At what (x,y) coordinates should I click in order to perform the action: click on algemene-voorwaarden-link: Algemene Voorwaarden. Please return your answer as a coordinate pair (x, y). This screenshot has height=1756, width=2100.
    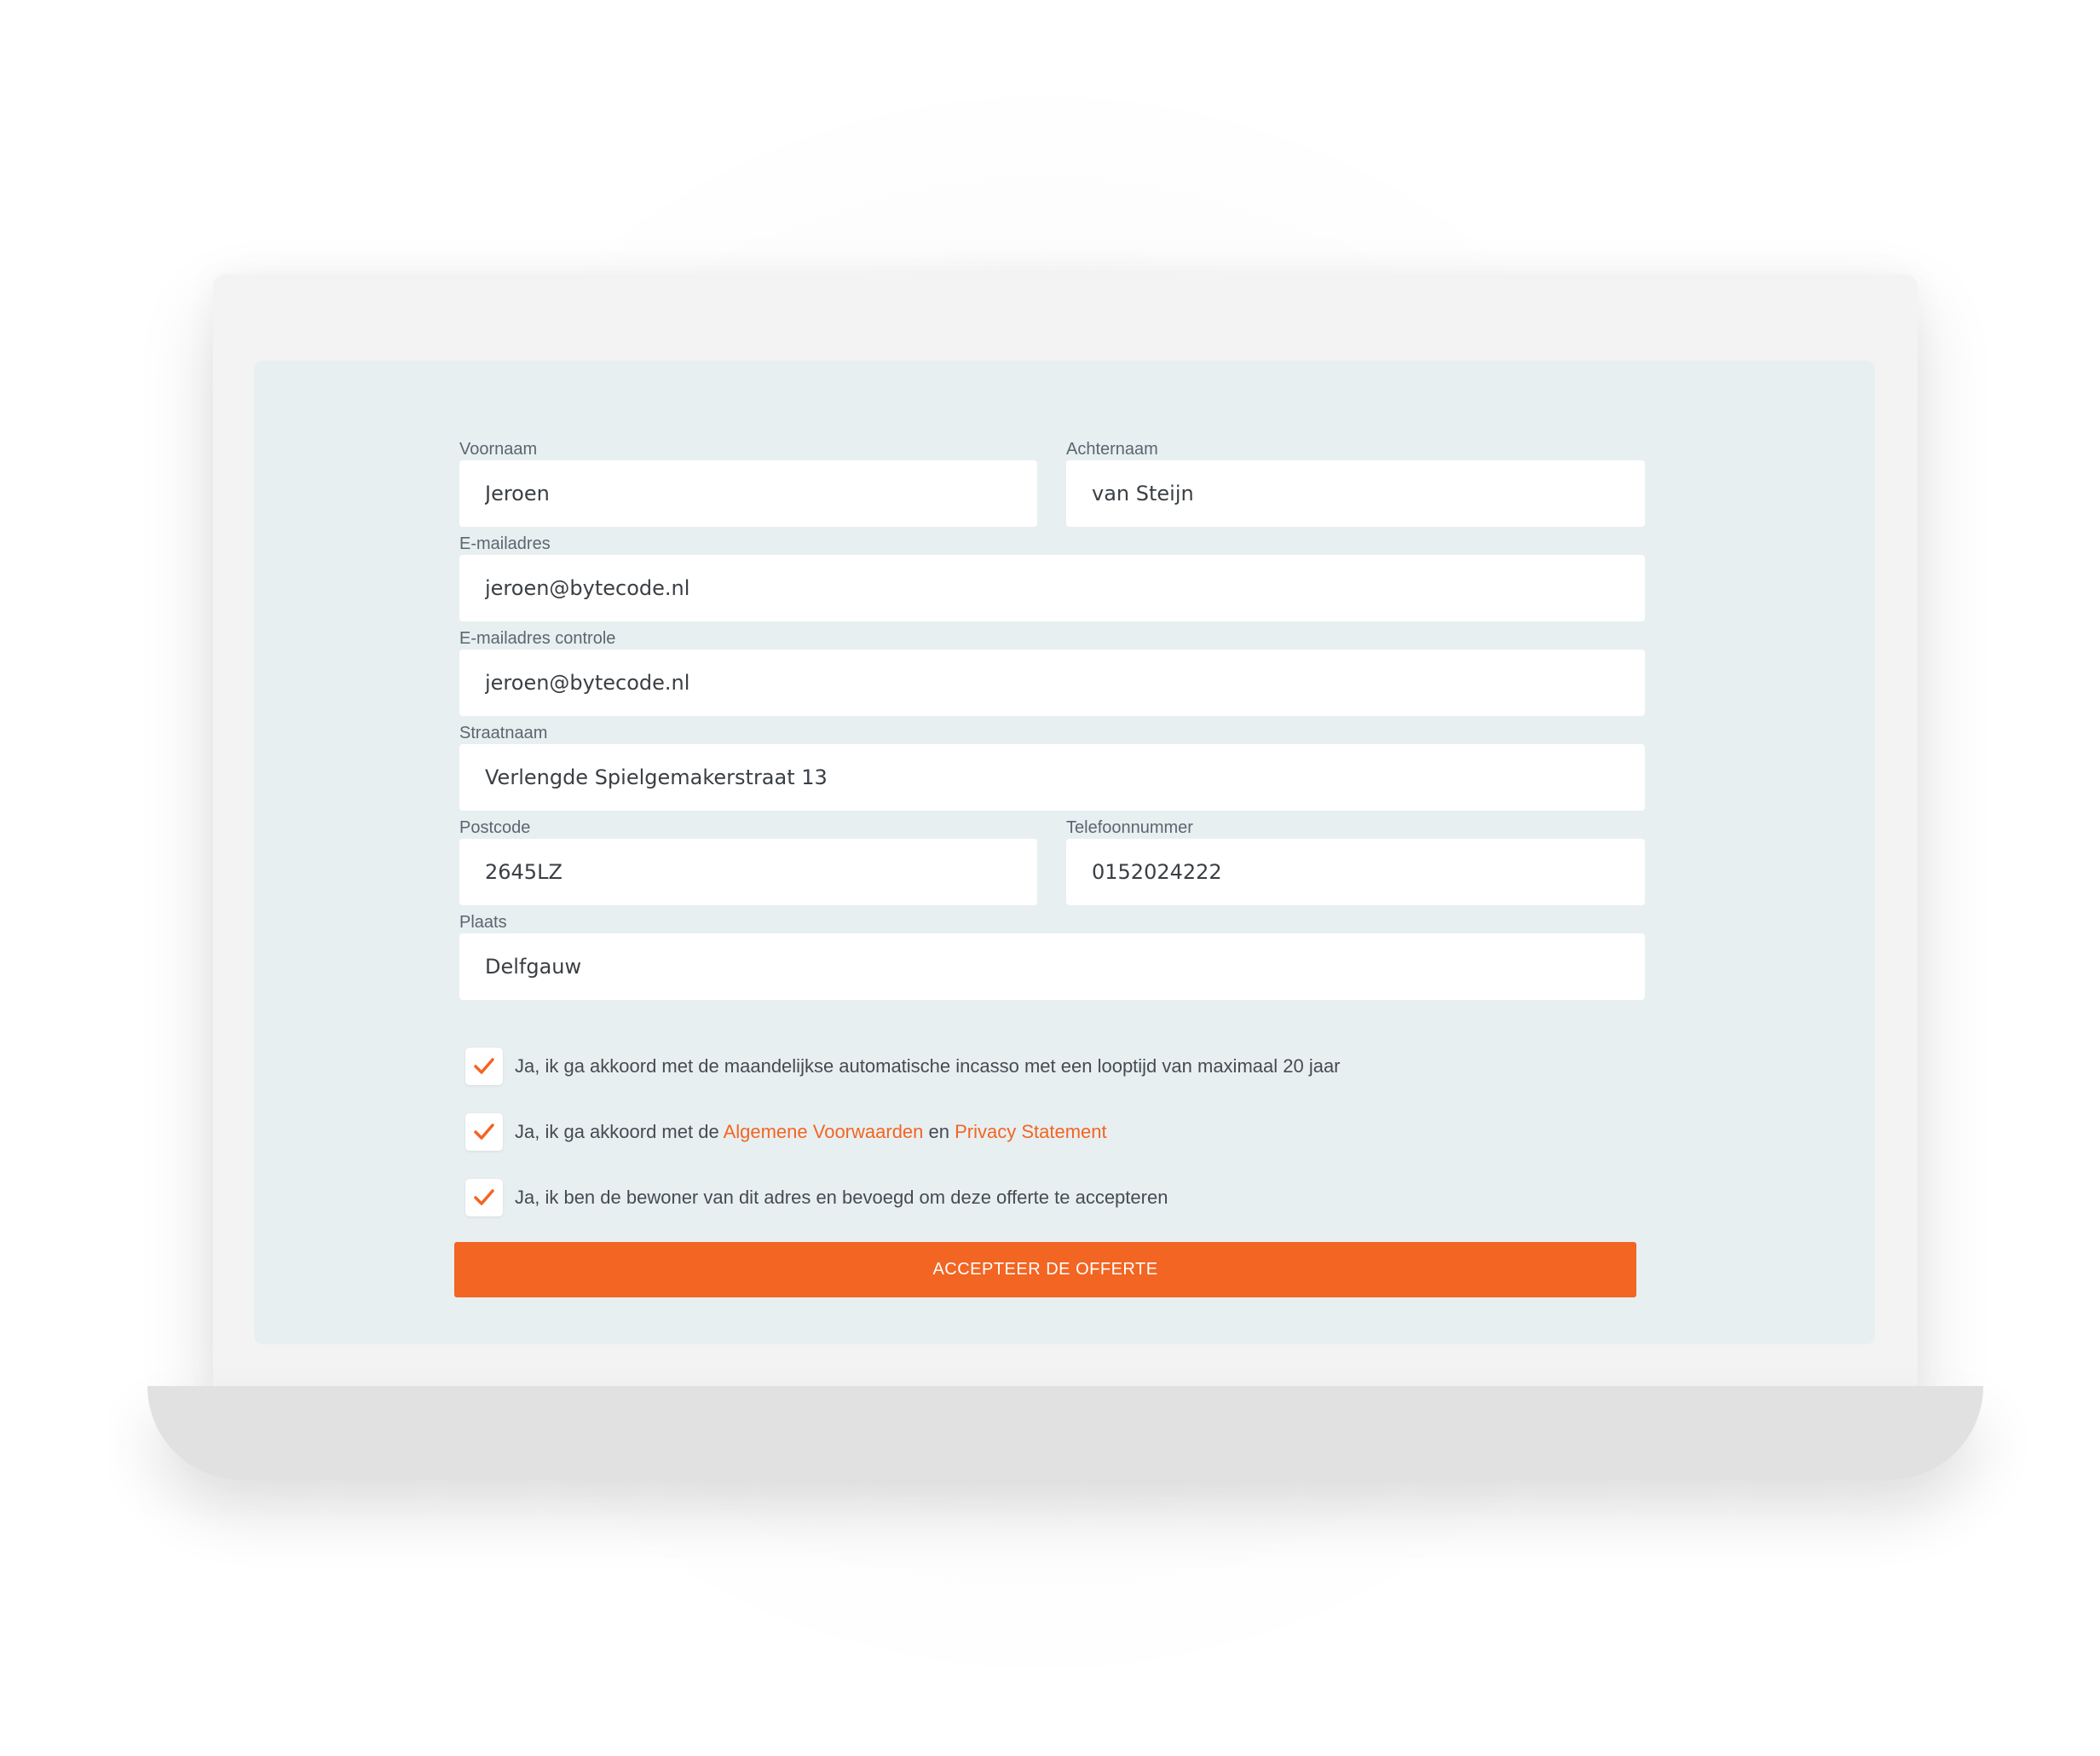
    Looking at the image, I should click on (824, 1131).